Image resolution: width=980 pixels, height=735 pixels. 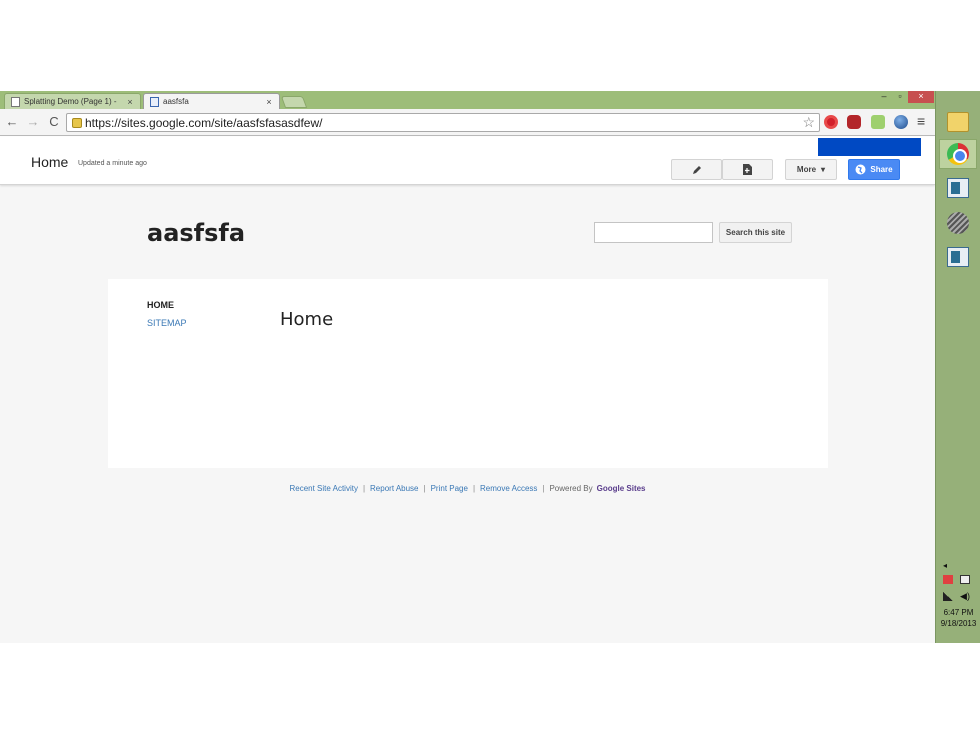 I want to click on new-page-icon, so click(x=747, y=169).